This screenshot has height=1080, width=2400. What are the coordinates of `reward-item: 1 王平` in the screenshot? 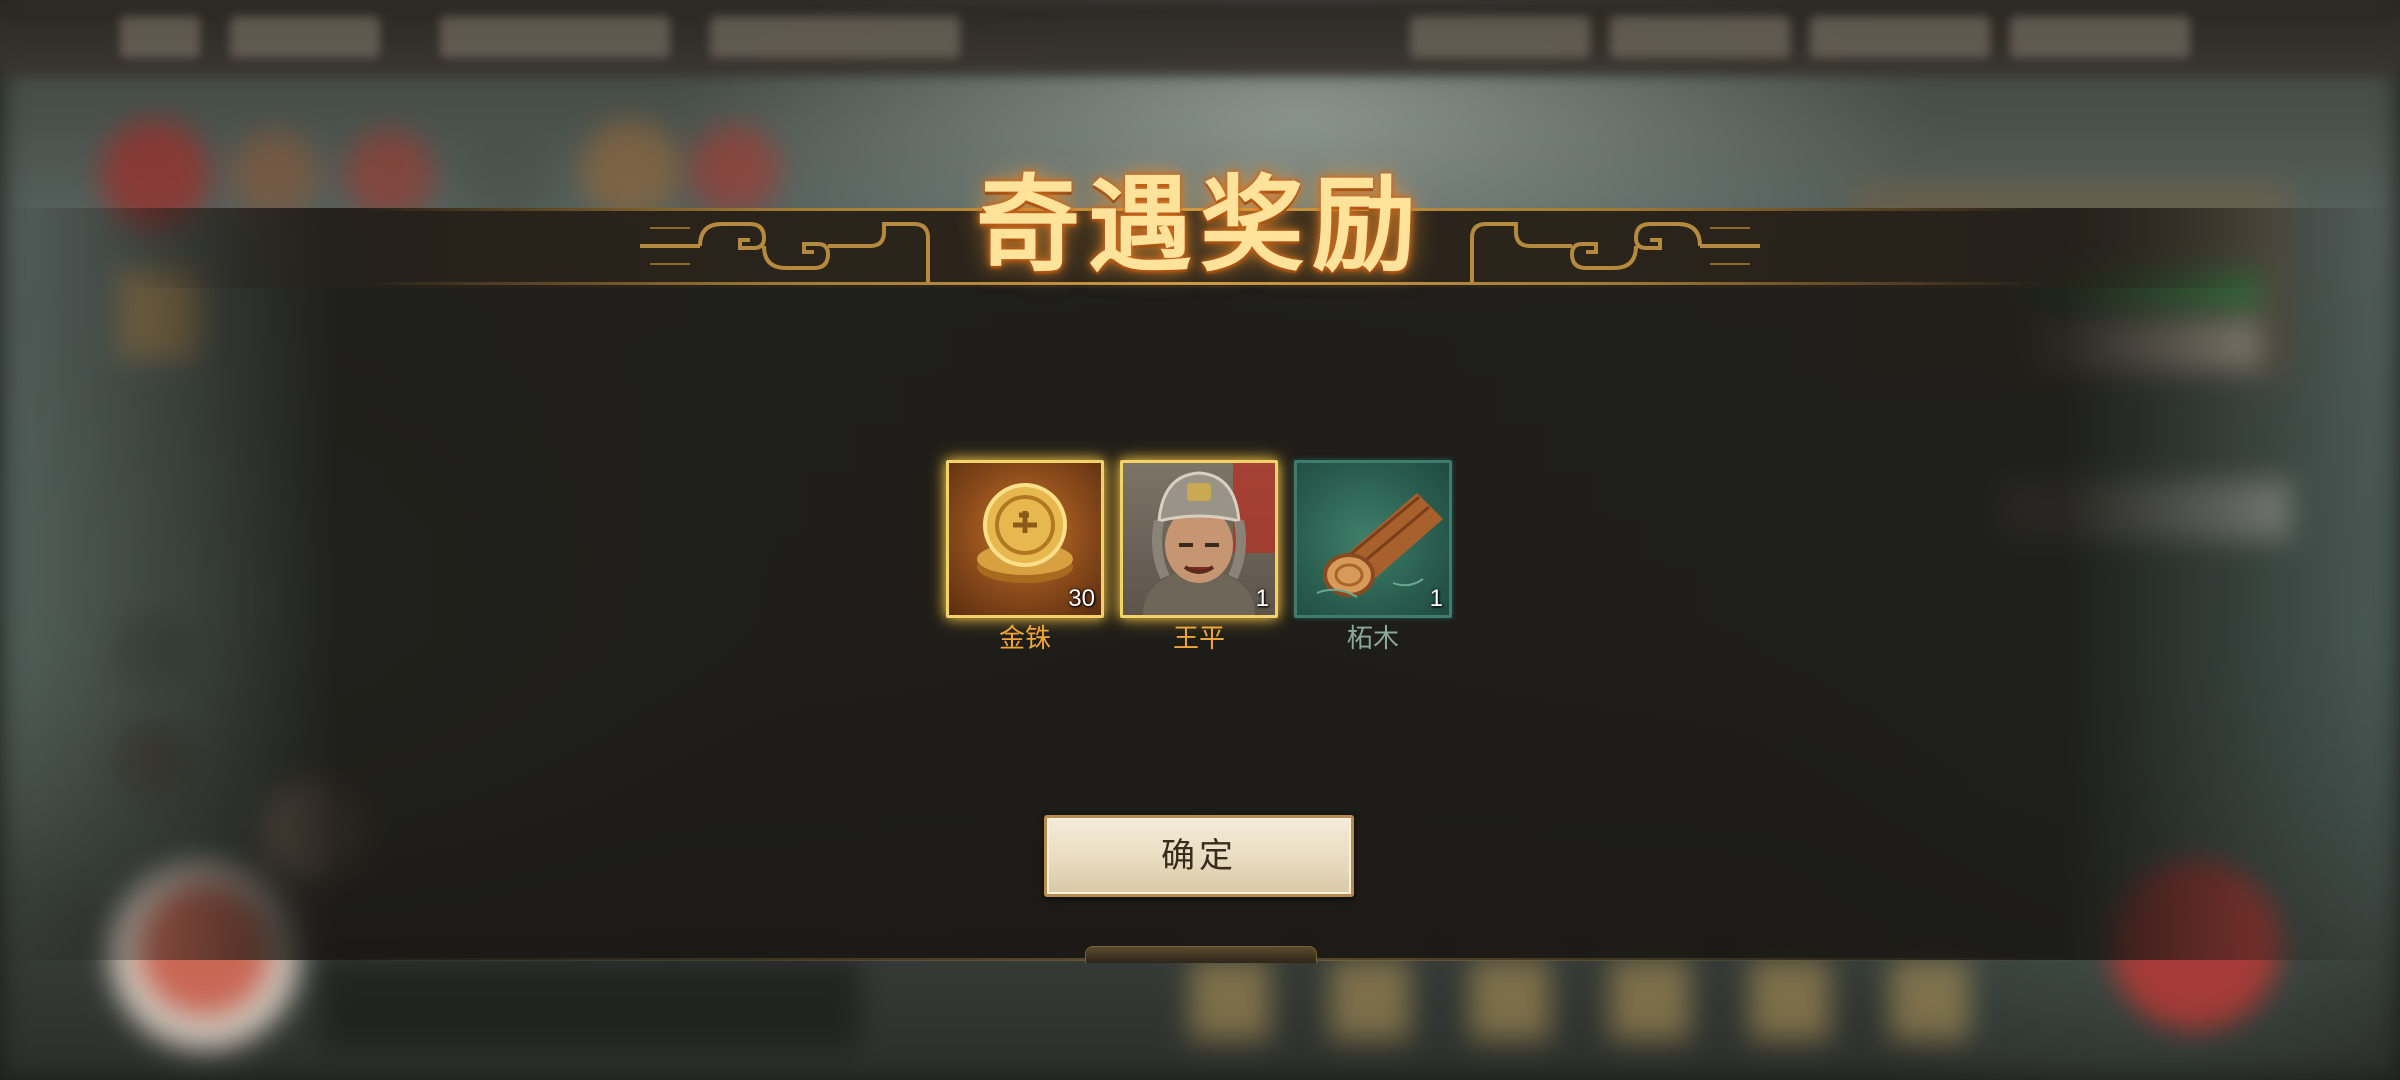 It's located at (1199, 558).